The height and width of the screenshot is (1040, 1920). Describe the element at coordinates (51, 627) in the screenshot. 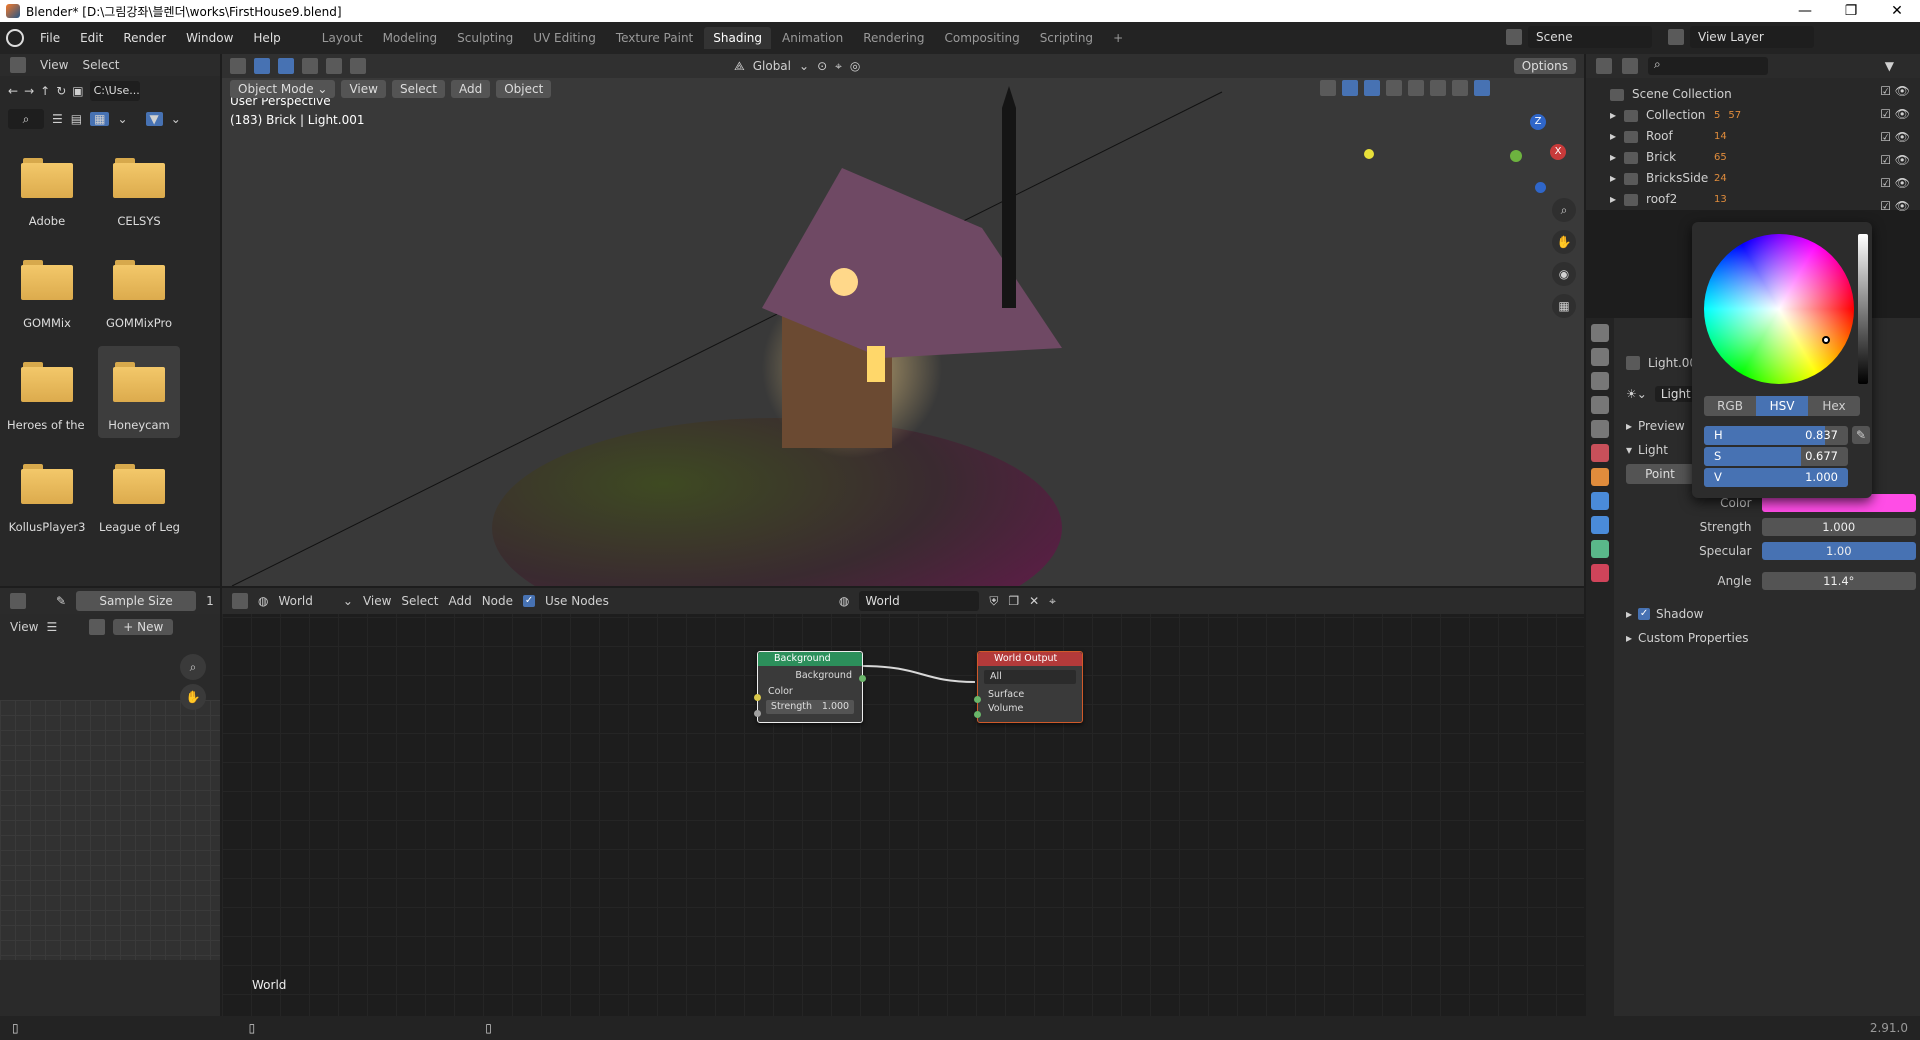

I see `menu-lines-icon: ☰` at that location.